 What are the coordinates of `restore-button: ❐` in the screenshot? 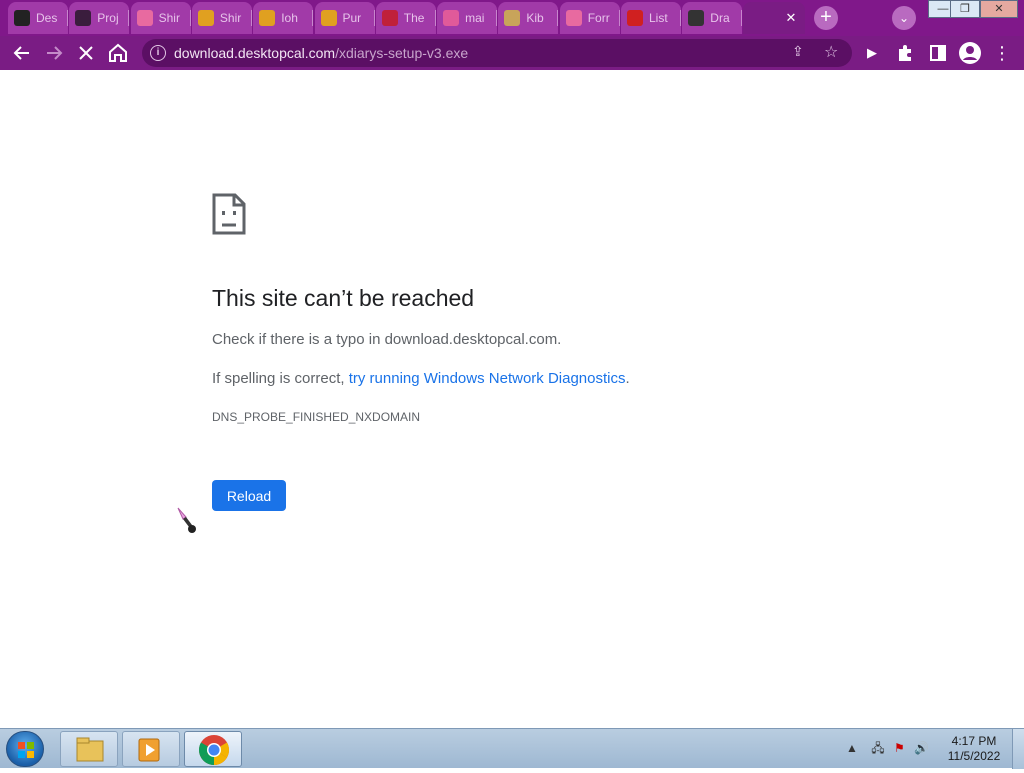 It's located at (965, 9).